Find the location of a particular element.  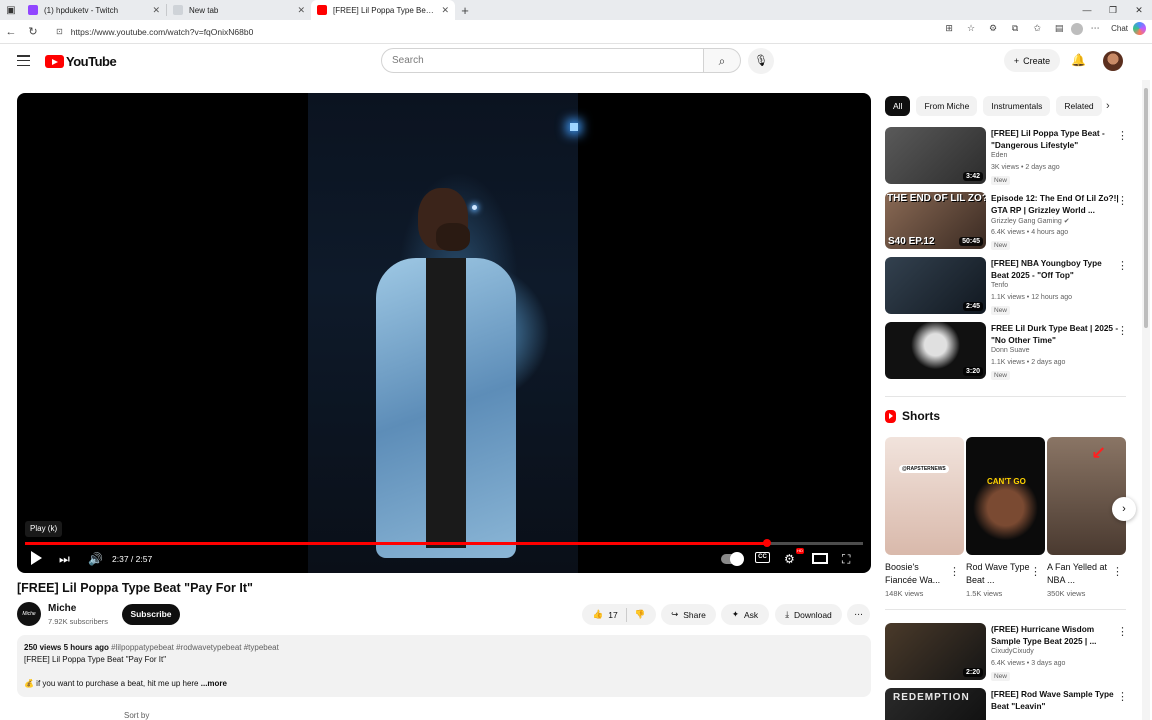

search-input: Search is located at coordinates (542, 60).